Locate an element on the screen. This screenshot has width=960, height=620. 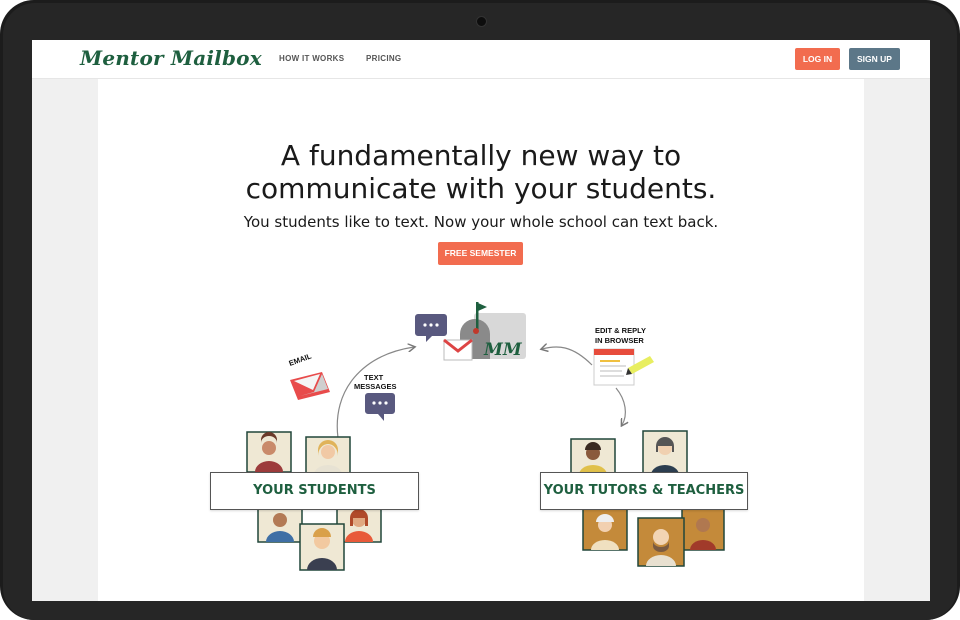
in-browser-label: IN BROWSER is located at coordinates (619, 340).